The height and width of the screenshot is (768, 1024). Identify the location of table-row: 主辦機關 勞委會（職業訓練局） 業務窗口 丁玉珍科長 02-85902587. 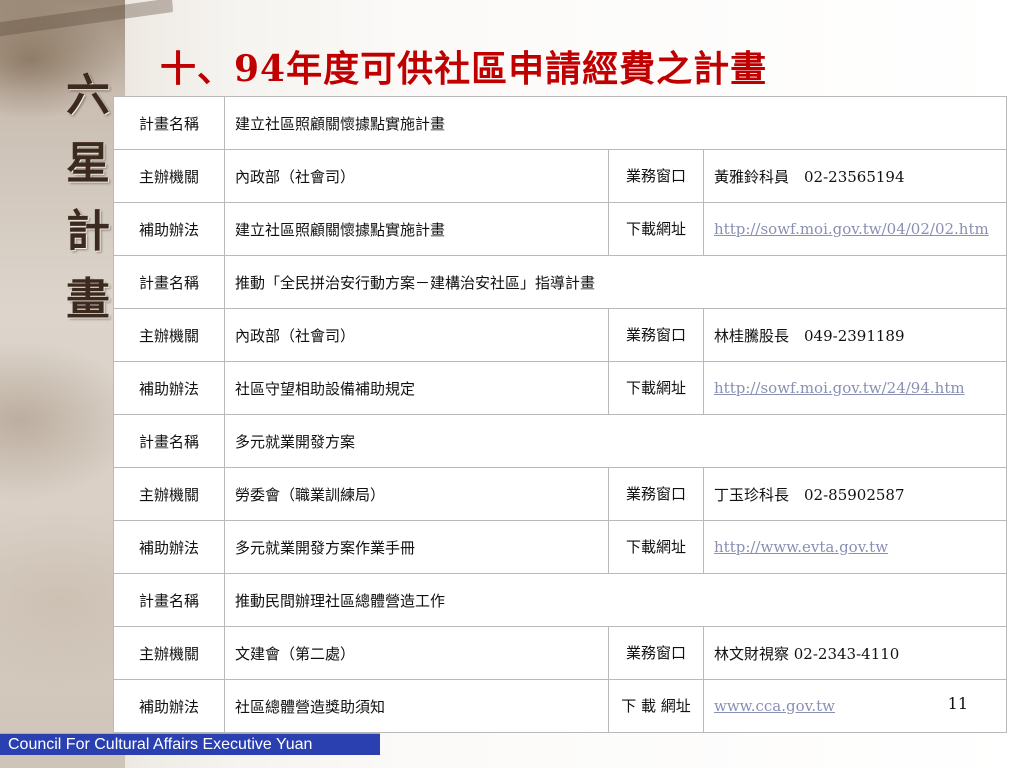
(560, 494).